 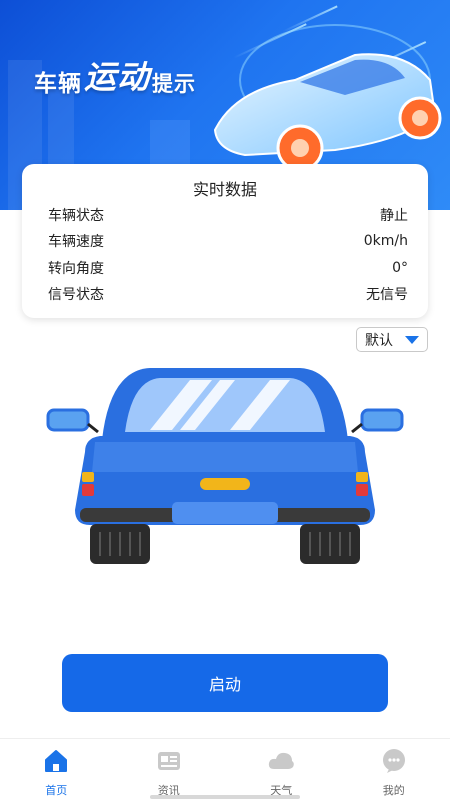 I want to click on bottom-tab-bar: 首页 资讯 天气 我的, so click(x=225, y=769).